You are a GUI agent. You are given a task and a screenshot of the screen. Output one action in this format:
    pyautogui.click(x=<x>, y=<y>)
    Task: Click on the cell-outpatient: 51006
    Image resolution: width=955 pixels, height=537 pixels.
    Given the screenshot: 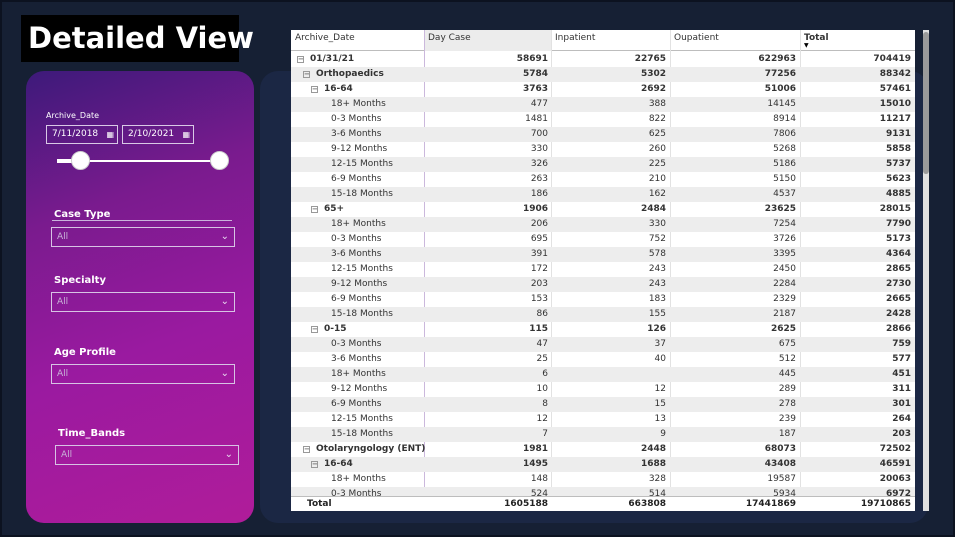 What is the action you would take?
    pyautogui.click(x=780, y=89)
    